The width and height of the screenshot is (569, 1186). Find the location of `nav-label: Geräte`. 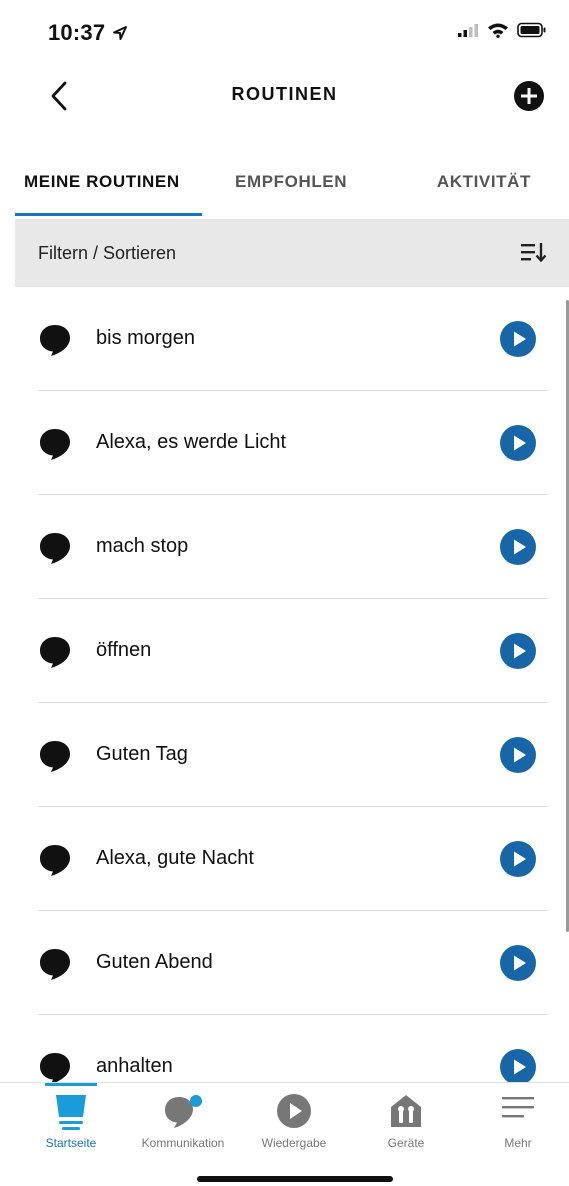

nav-label: Geräte is located at coordinates (406, 1143).